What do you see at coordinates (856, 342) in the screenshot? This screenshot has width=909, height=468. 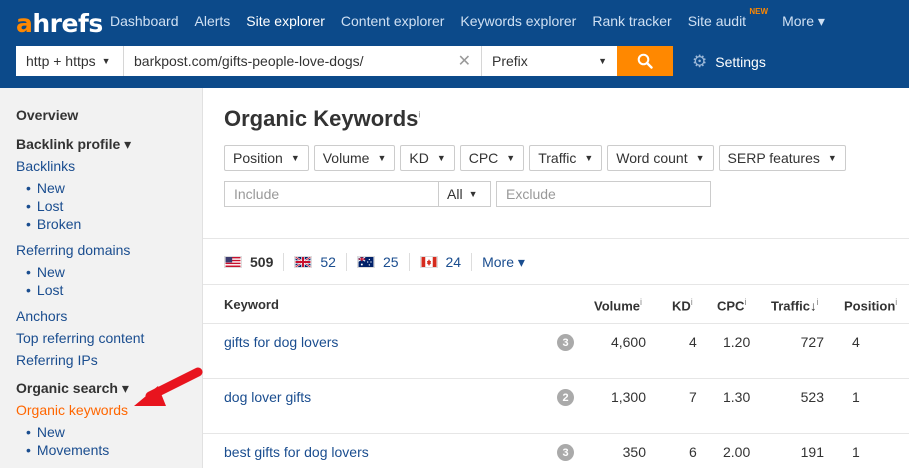 I see `position-value: 4` at bounding box center [856, 342].